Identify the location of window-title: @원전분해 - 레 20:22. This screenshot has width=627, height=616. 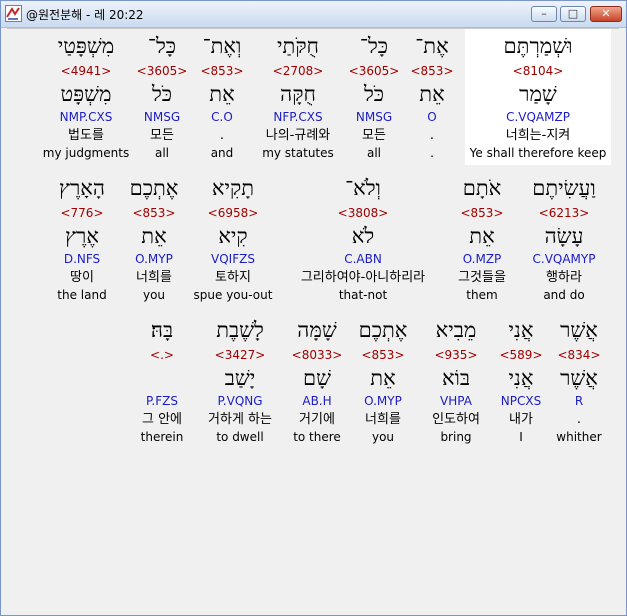
(85, 15).